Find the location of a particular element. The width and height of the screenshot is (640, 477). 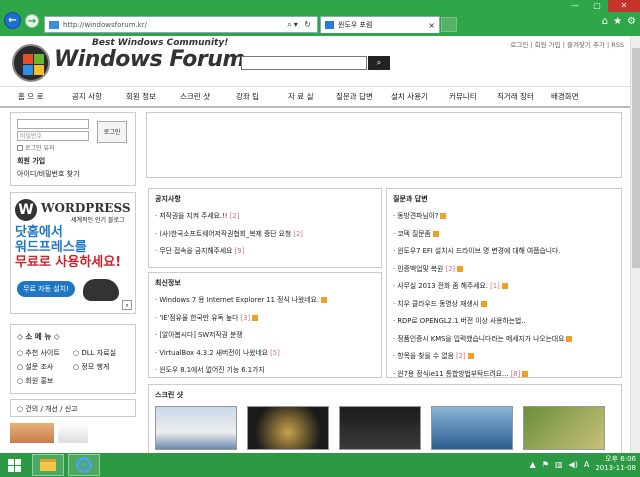

address-url: http://windowsforum.kr/ is located at coordinates (175, 25).